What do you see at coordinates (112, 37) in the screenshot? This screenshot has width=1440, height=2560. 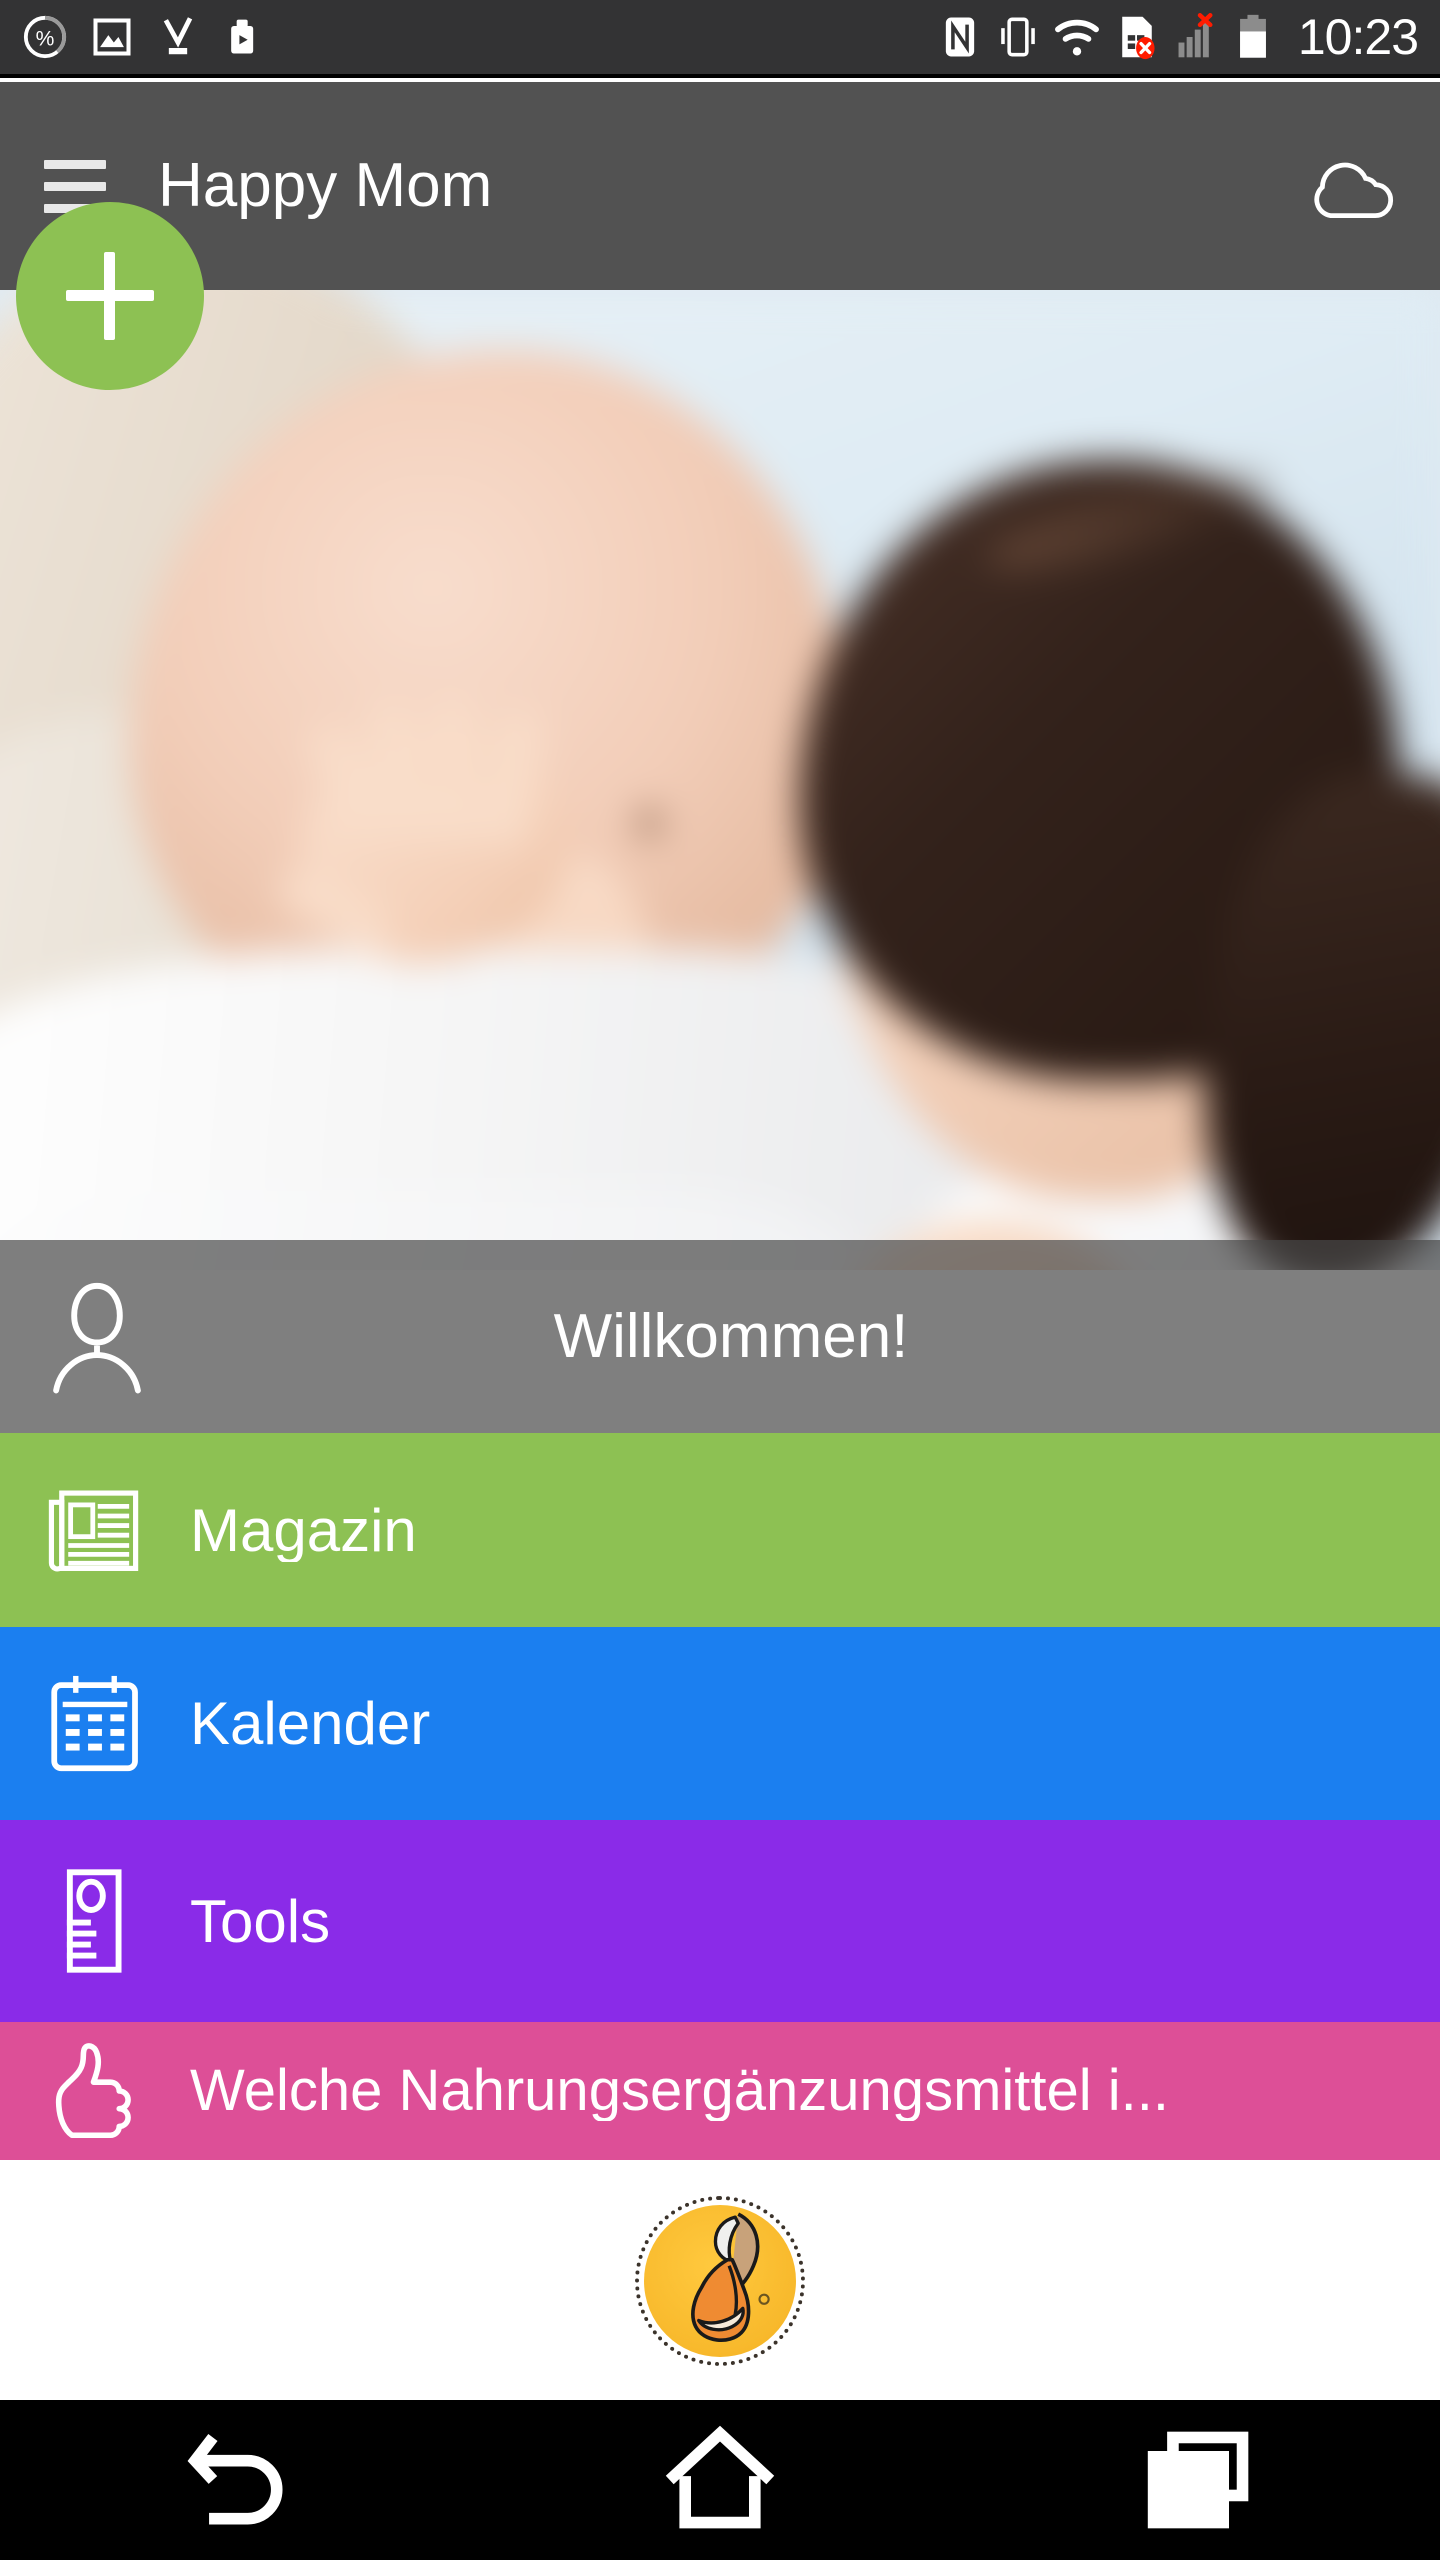 I see `gallery-image-icon` at bounding box center [112, 37].